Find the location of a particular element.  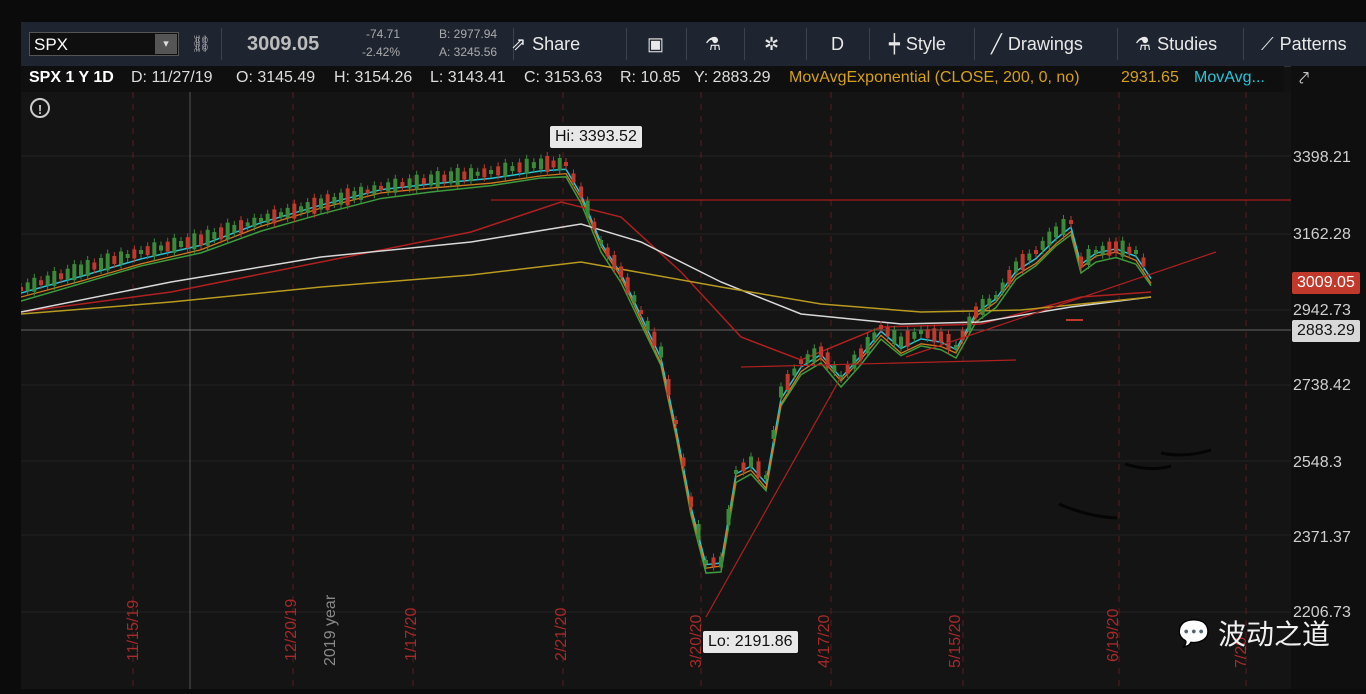

style-button: ┿ Style is located at coordinates (917, 44).